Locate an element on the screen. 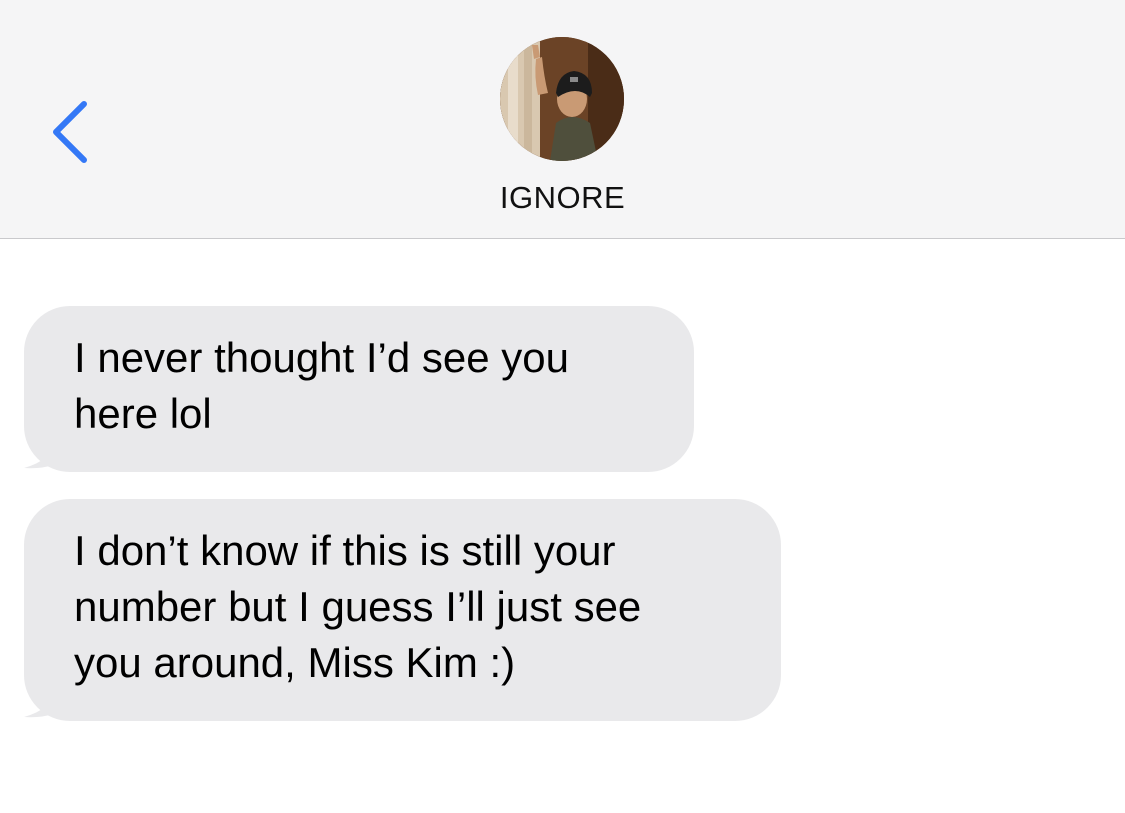 This screenshot has height=813, width=1125. contact-name: IGNORE is located at coordinates (562, 198).